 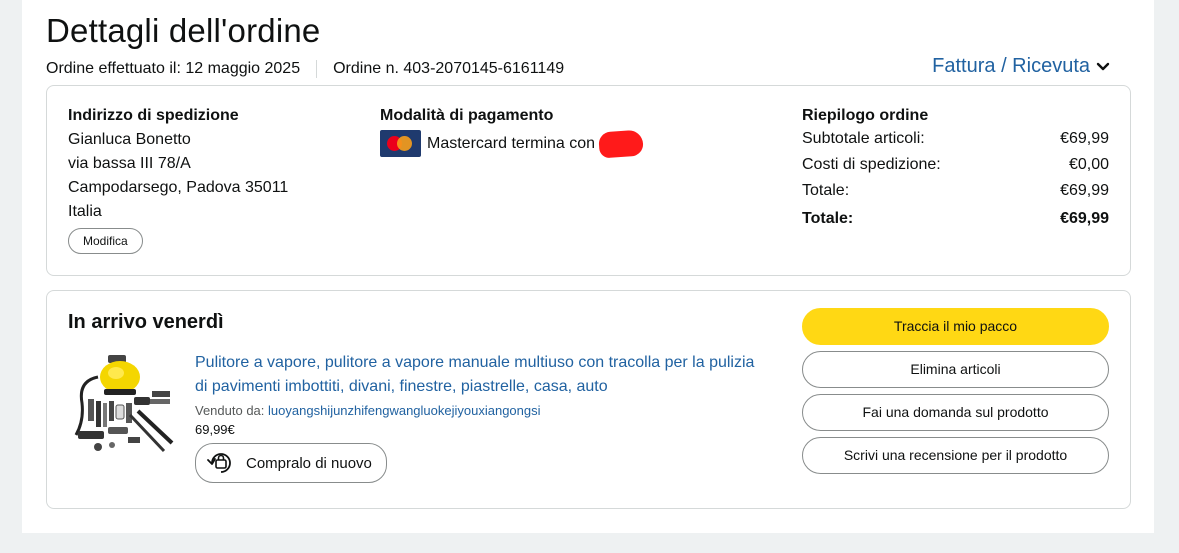 What do you see at coordinates (317, 69) in the screenshot?
I see `divider` at bounding box center [317, 69].